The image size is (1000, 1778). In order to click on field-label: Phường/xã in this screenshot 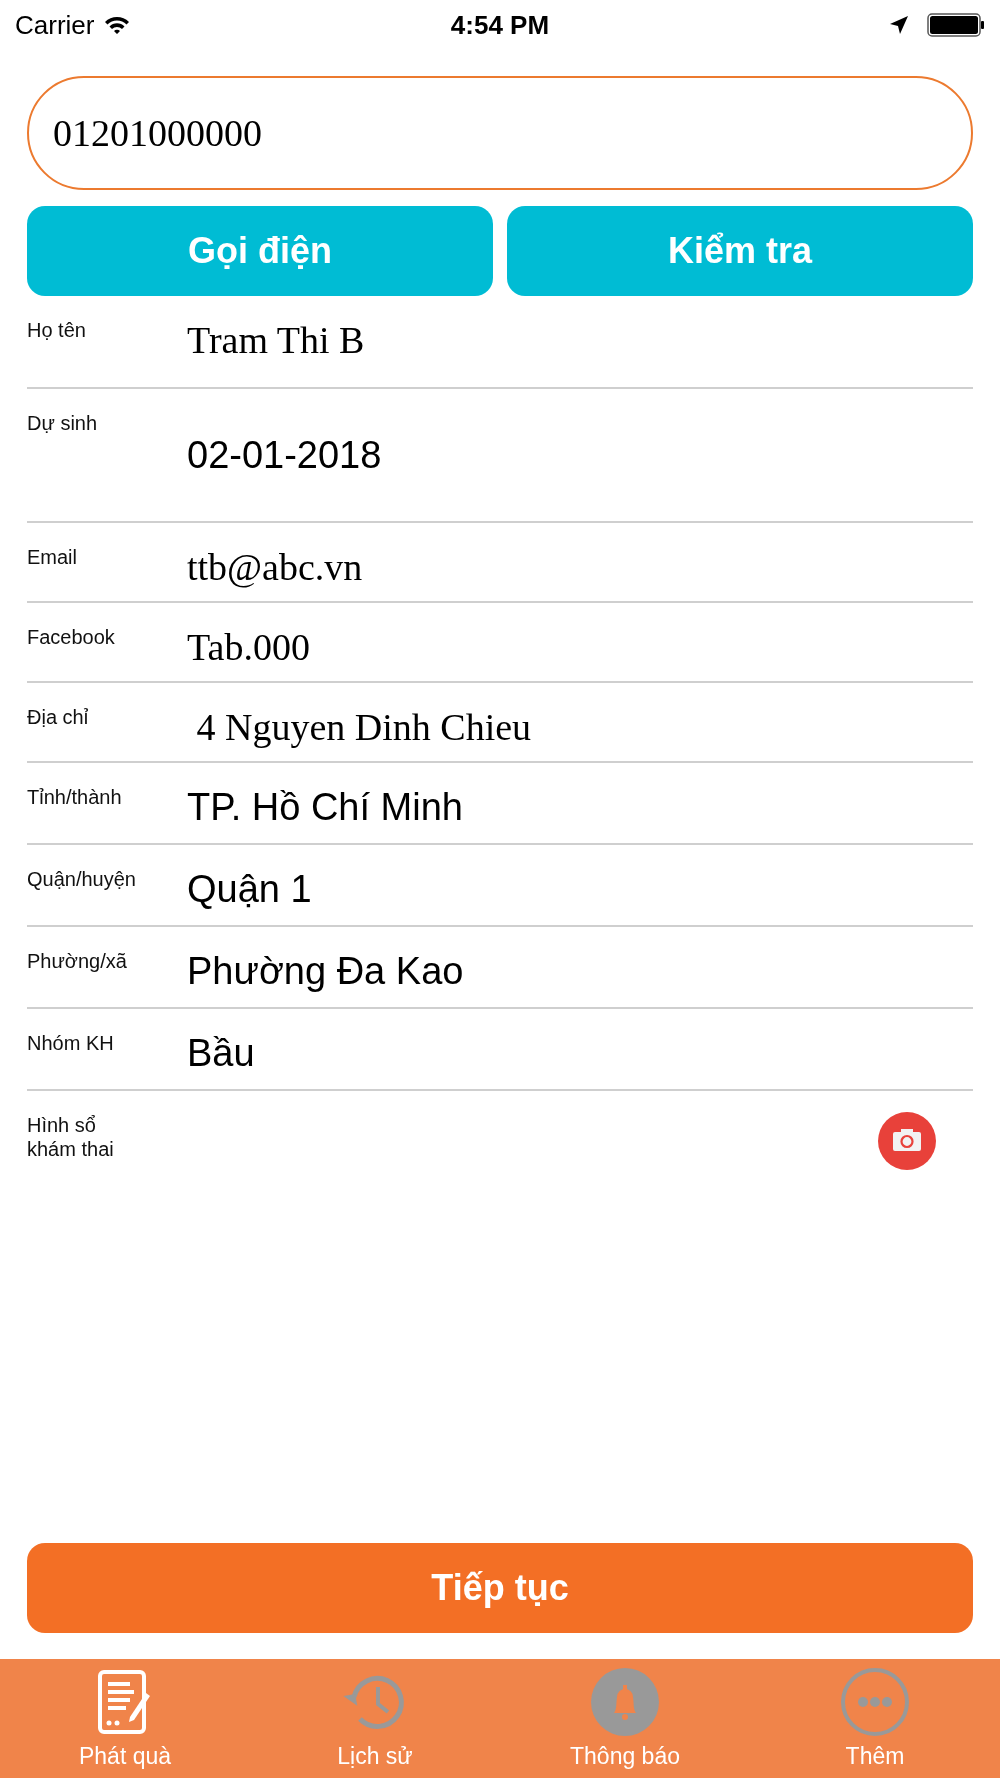, I will do `click(77, 961)`.